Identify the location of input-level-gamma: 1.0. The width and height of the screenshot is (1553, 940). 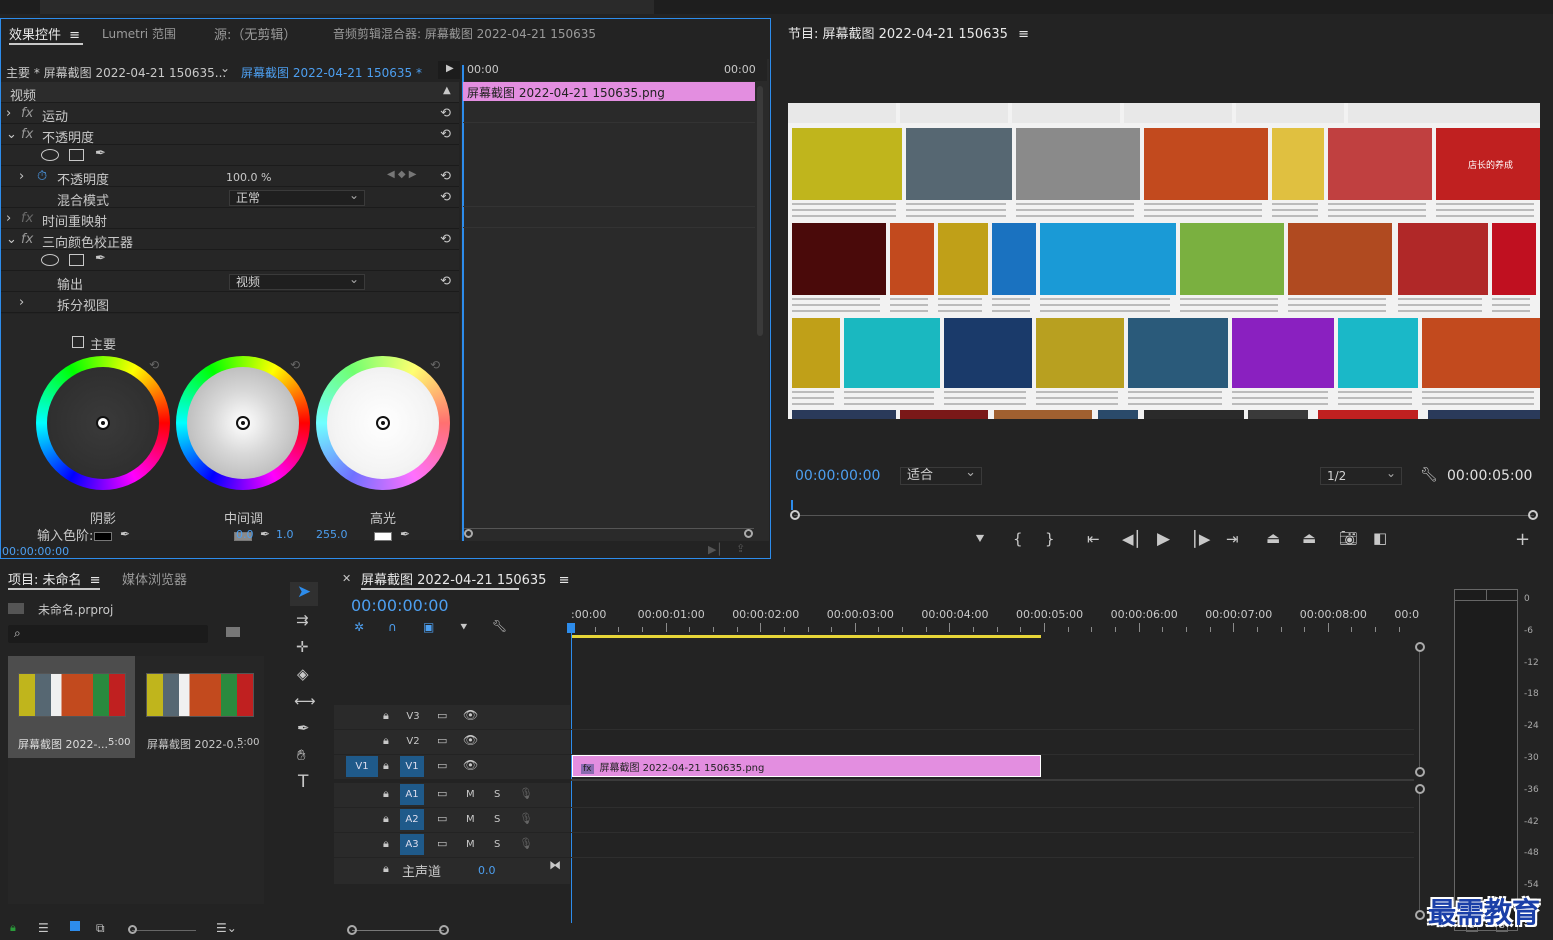
(285, 534).